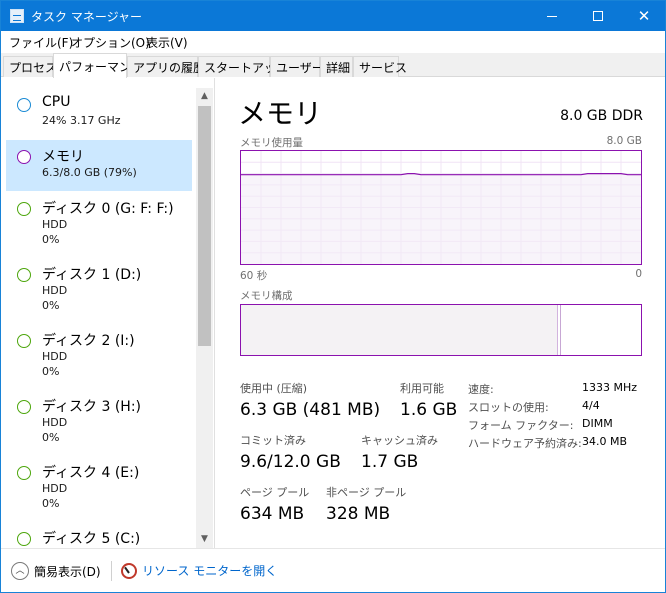 The width and height of the screenshot is (666, 593). I want to click on menu-bar: ファイル(F) オプション(O) 表示(V), so click(333, 42).